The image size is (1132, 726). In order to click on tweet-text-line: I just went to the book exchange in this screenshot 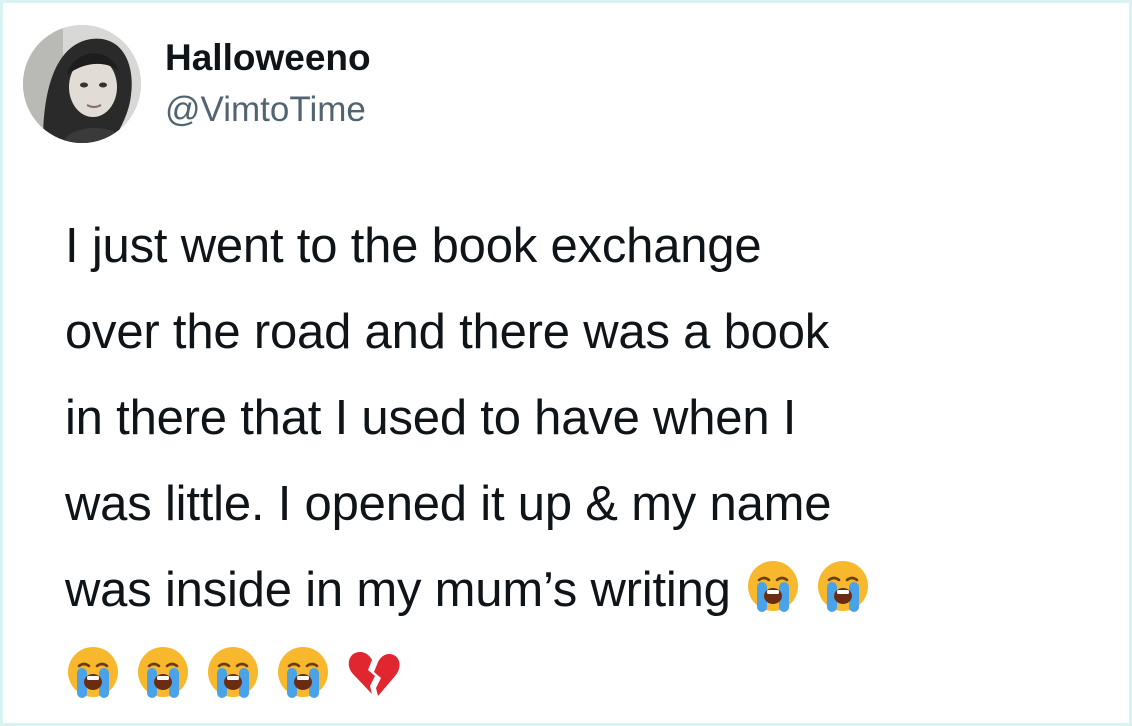, I will do `click(413, 246)`.